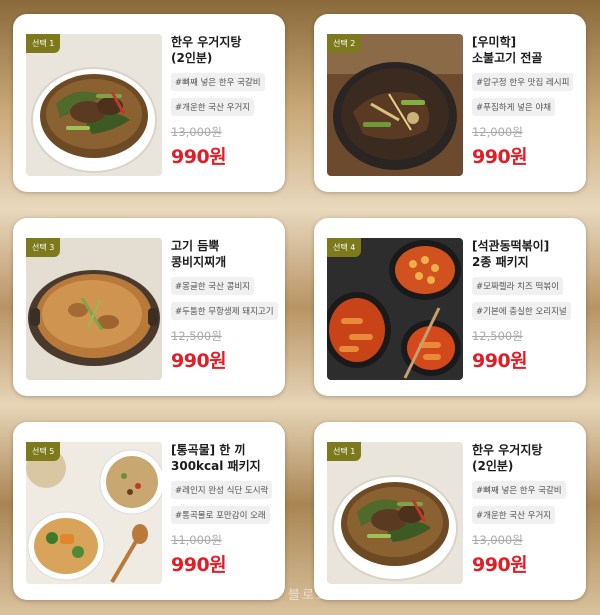  What do you see at coordinates (196, 540) in the screenshot?
I see `original-price: 11,000원` at bounding box center [196, 540].